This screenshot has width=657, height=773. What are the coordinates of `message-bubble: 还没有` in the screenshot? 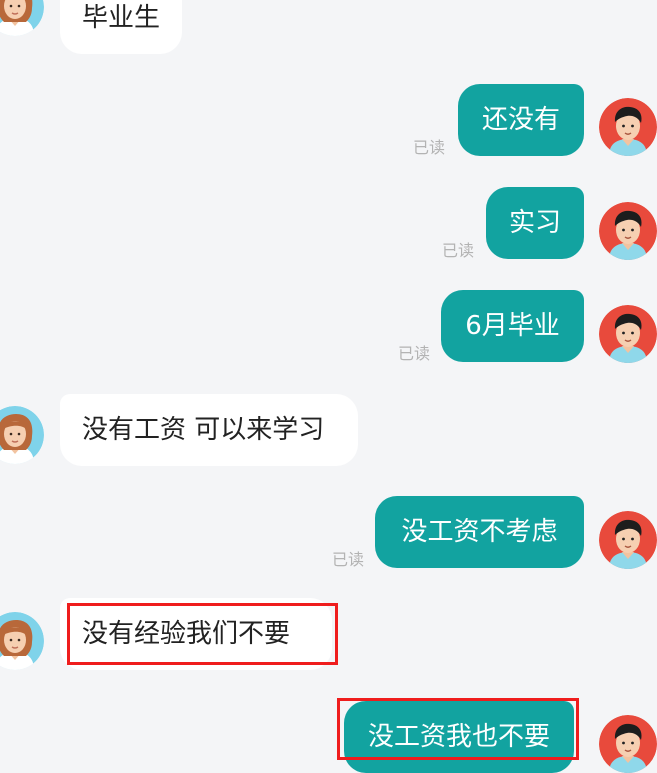 It's located at (521, 120).